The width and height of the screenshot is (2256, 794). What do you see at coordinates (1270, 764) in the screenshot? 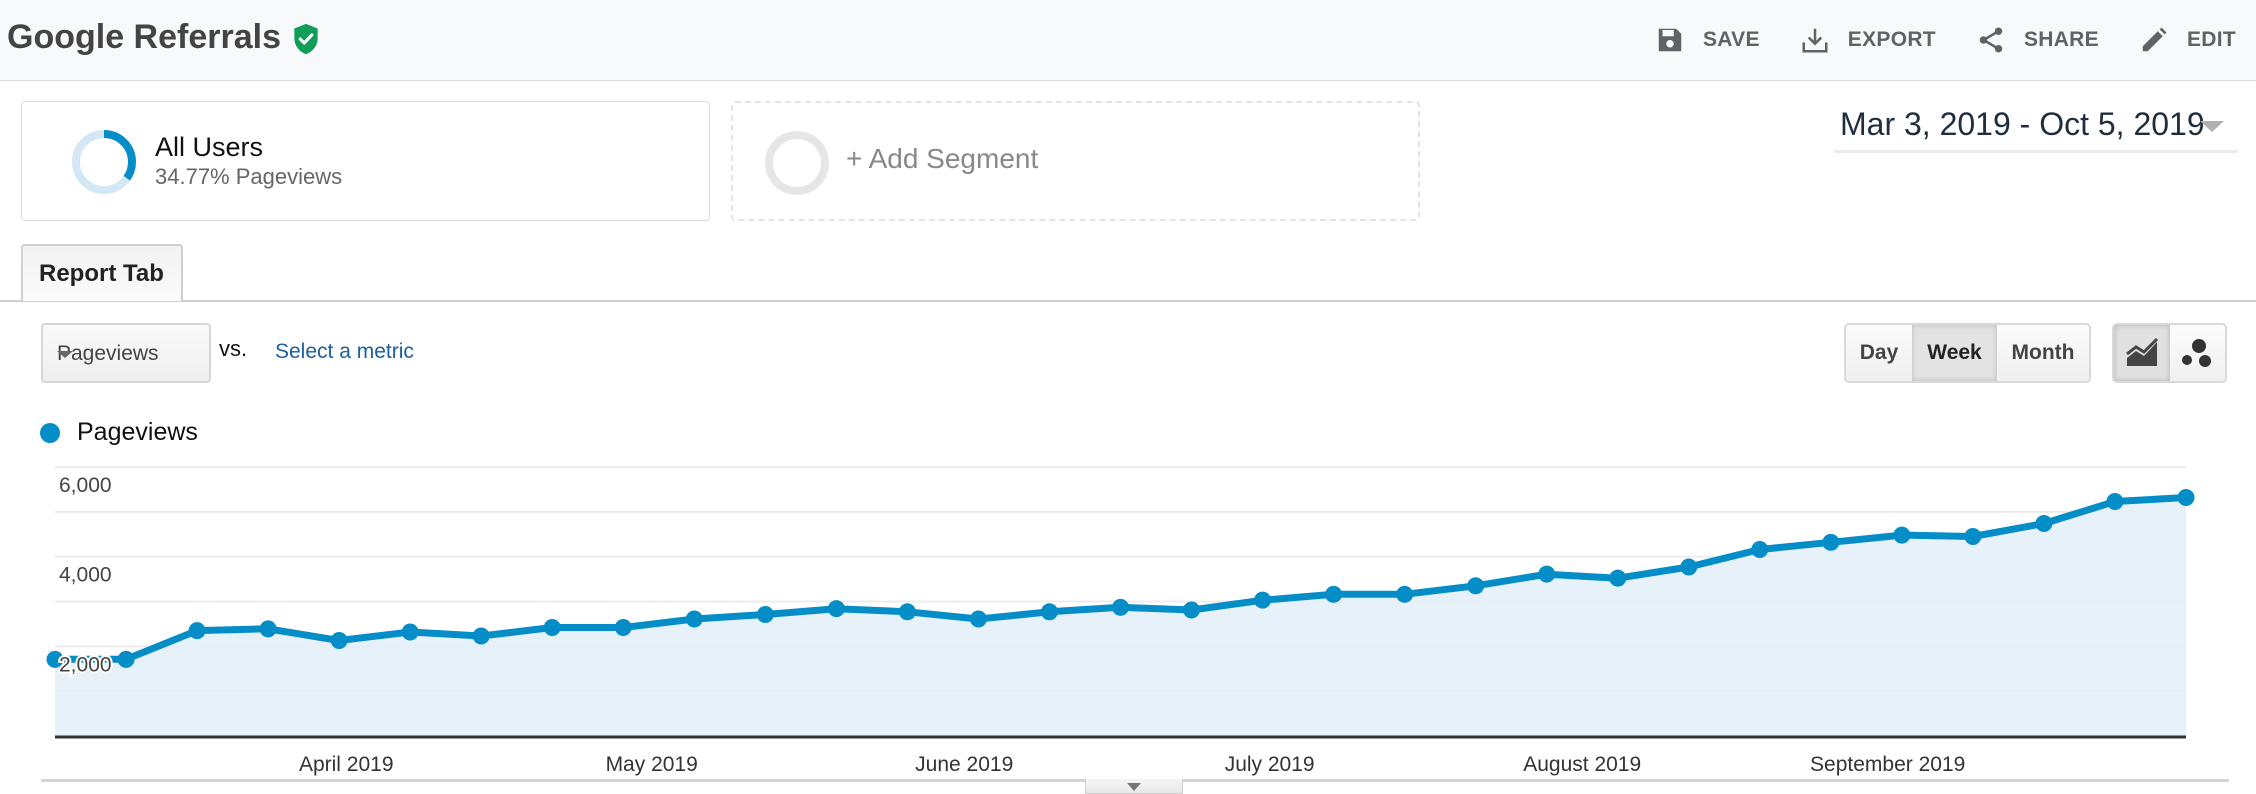
I see `x-tick-label: July 2019` at bounding box center [1270, 764].